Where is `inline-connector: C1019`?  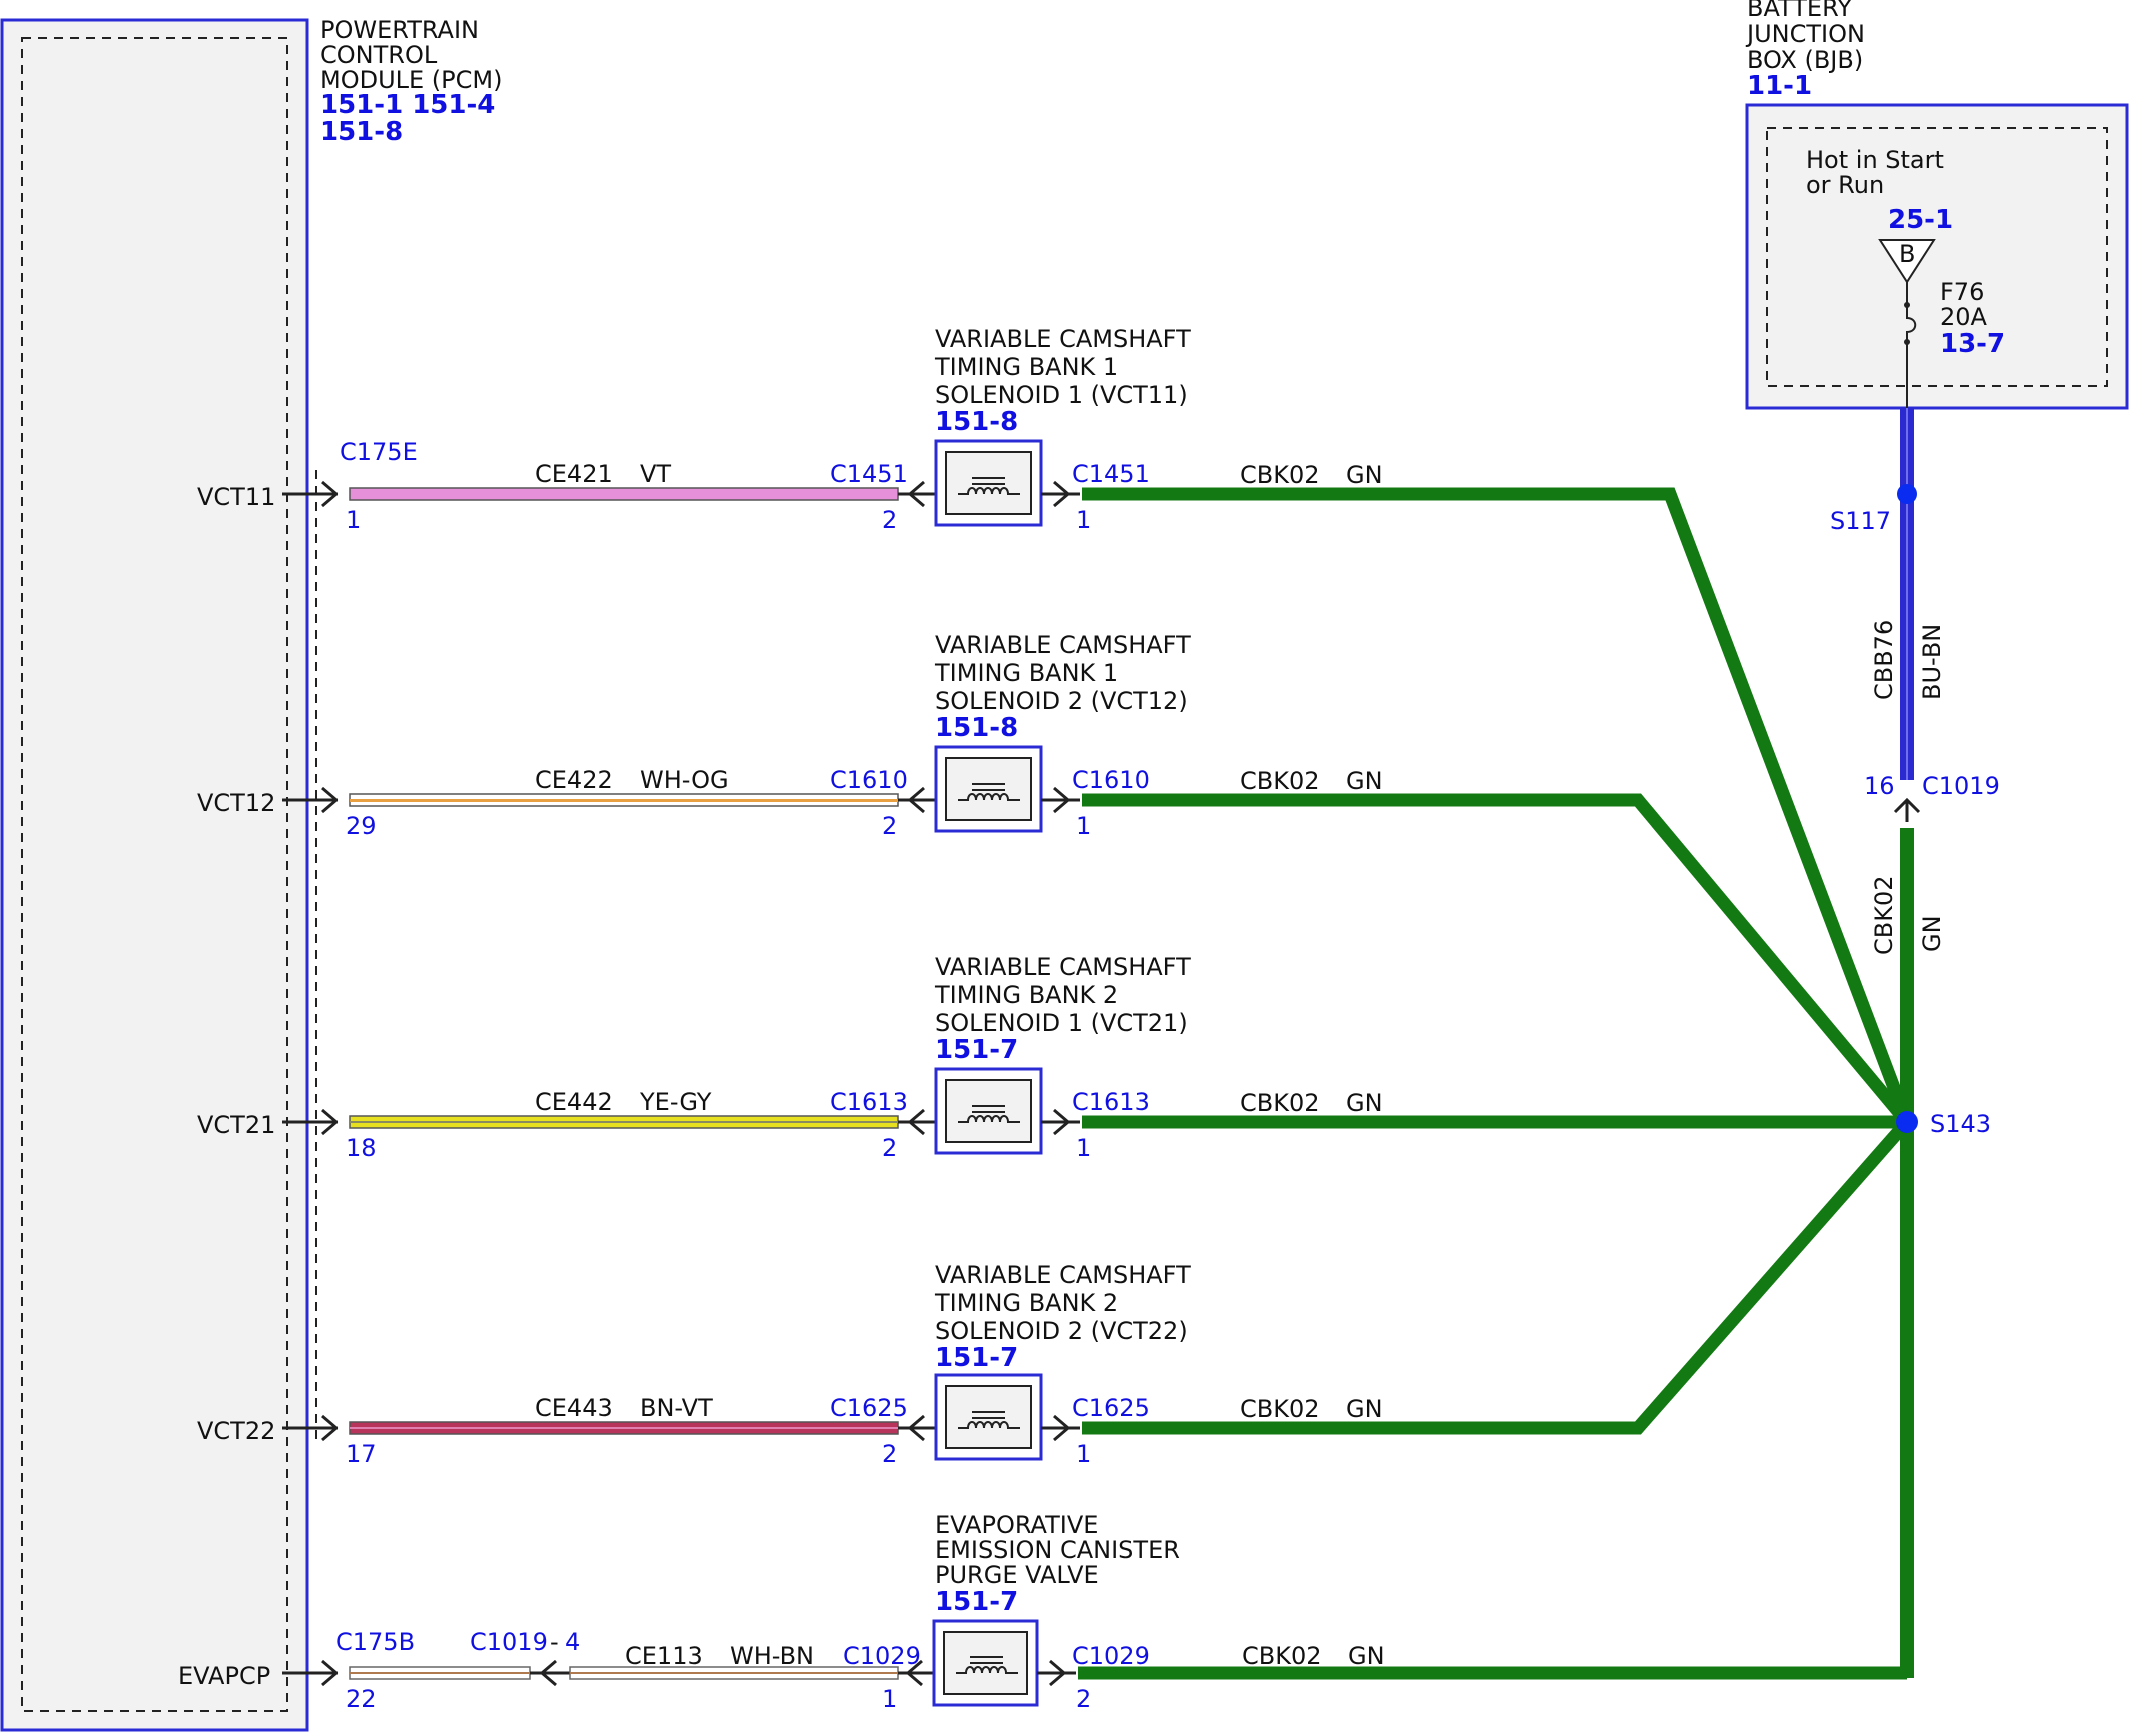
inline-connector: C1019 is located at coordinates (509, 1642).